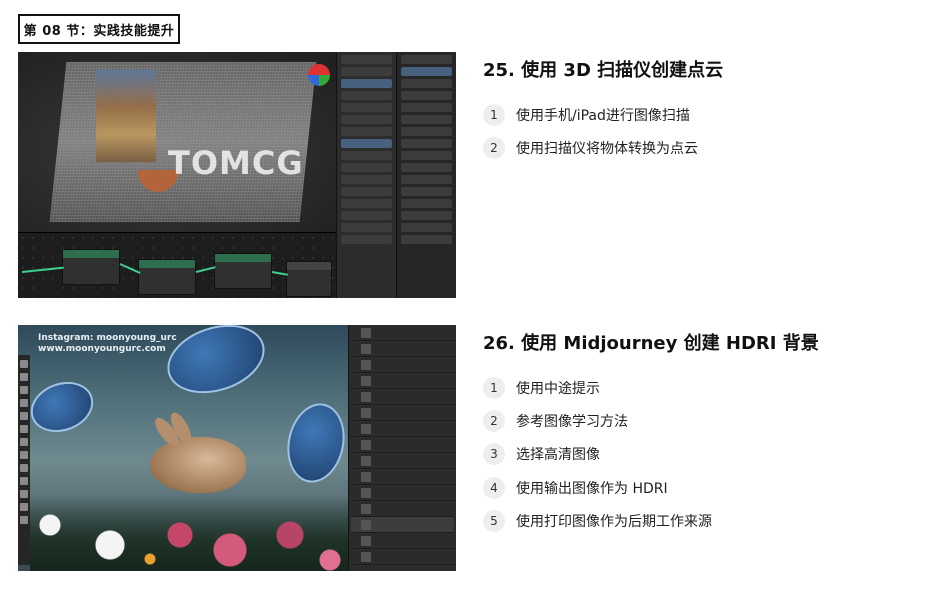  What do you see at coordinates (102, 349) in the screenshot?
I see `image-caption-line-2: www.moonyoungurc.com` at bounding box center [102, 349].